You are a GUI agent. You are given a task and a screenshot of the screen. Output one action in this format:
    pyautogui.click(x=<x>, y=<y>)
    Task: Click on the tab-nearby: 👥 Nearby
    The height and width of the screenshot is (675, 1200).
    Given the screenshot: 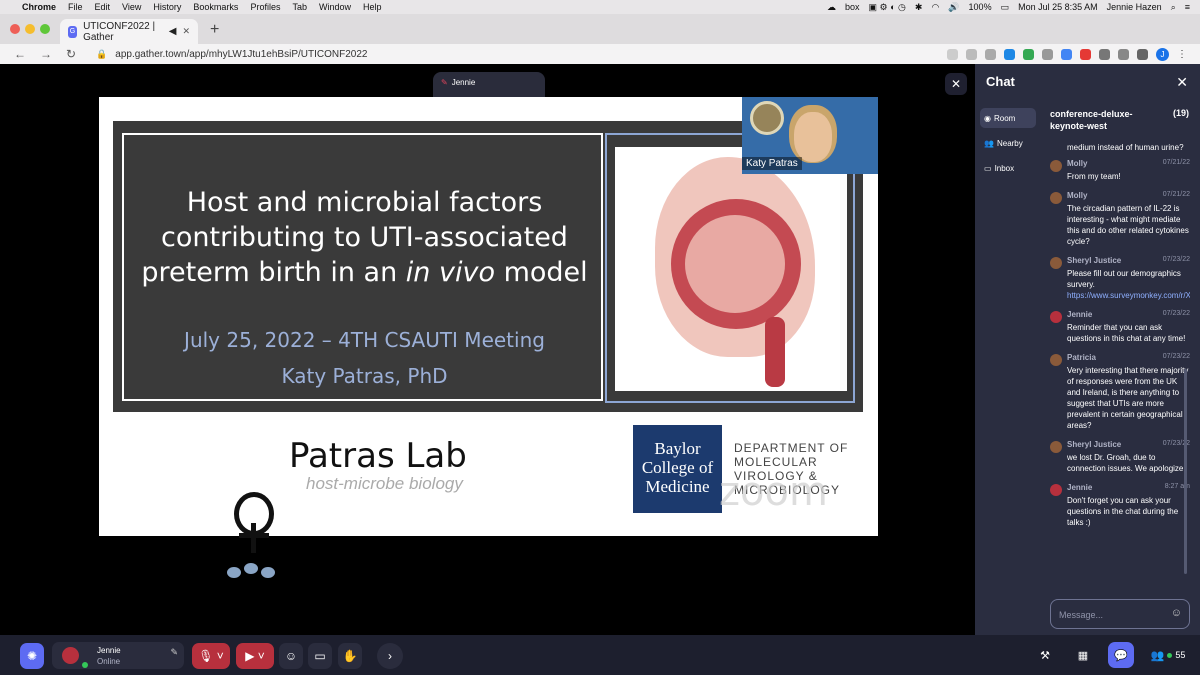 What is the action you would take?
    pyautogui.click(x=1008, y=143)
    